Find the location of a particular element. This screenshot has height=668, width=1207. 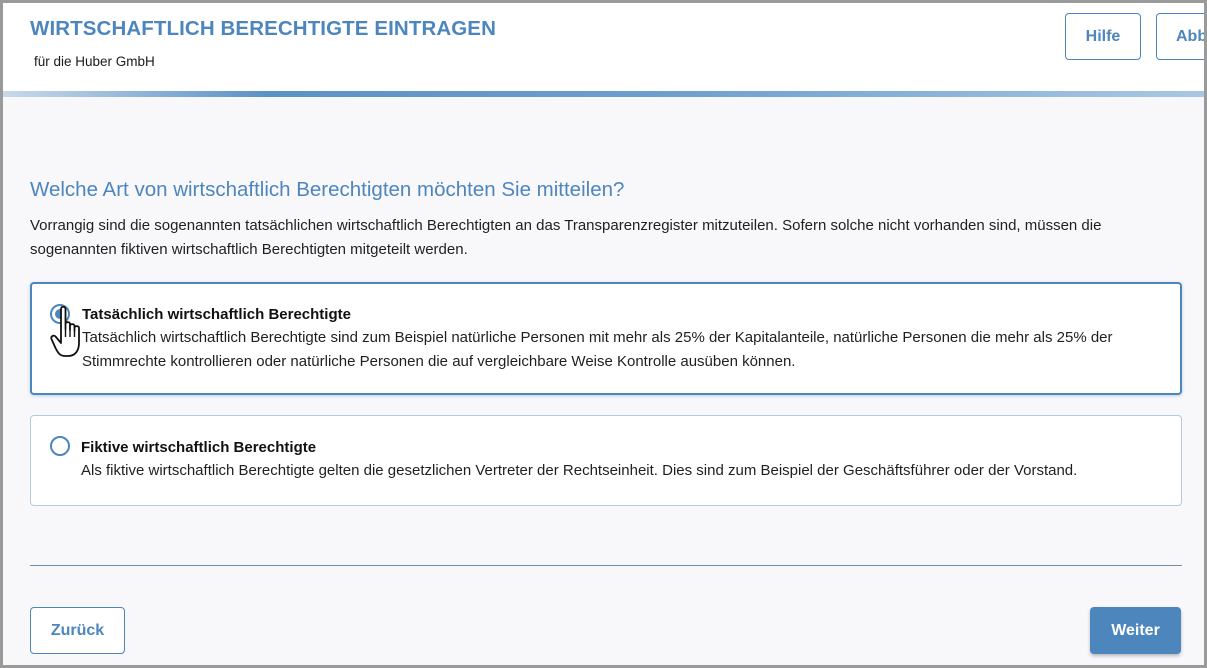

radio-fictive is located at coordinates (60, 446).